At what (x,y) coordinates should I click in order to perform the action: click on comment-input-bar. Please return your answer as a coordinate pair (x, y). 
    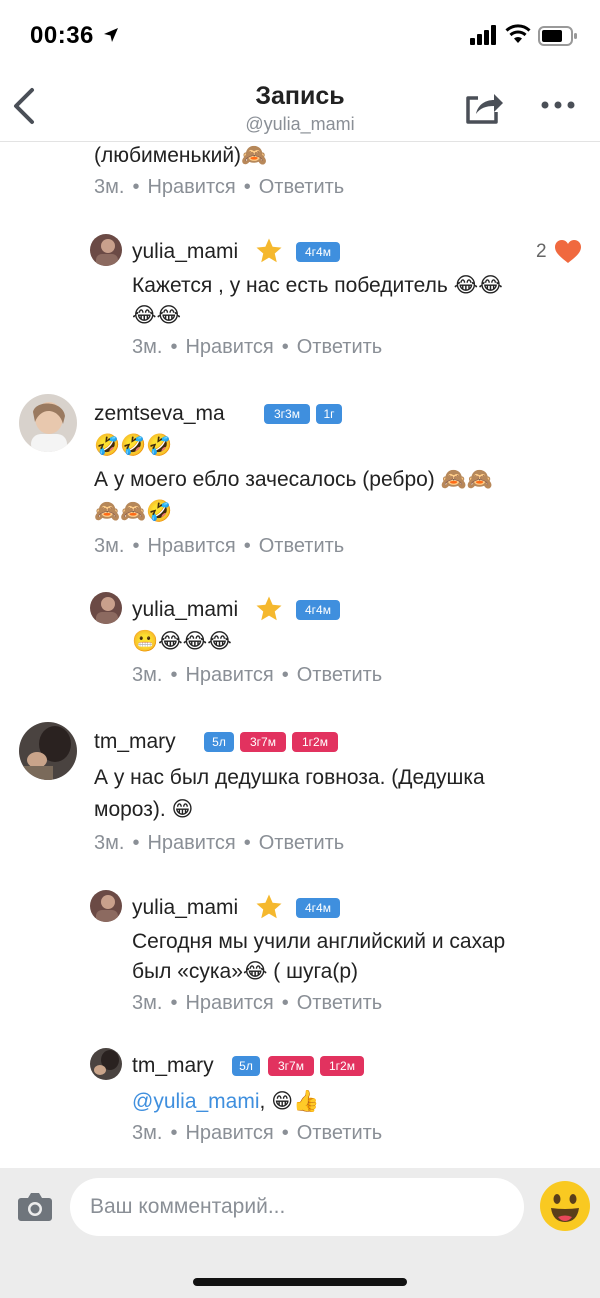
    Looking at the image, I should click on (300, 1233).